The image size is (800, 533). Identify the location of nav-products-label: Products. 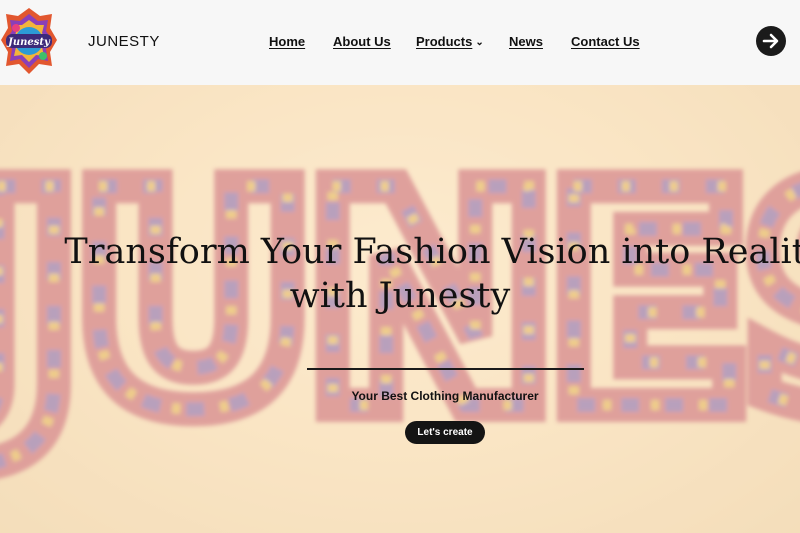
(444, 41).